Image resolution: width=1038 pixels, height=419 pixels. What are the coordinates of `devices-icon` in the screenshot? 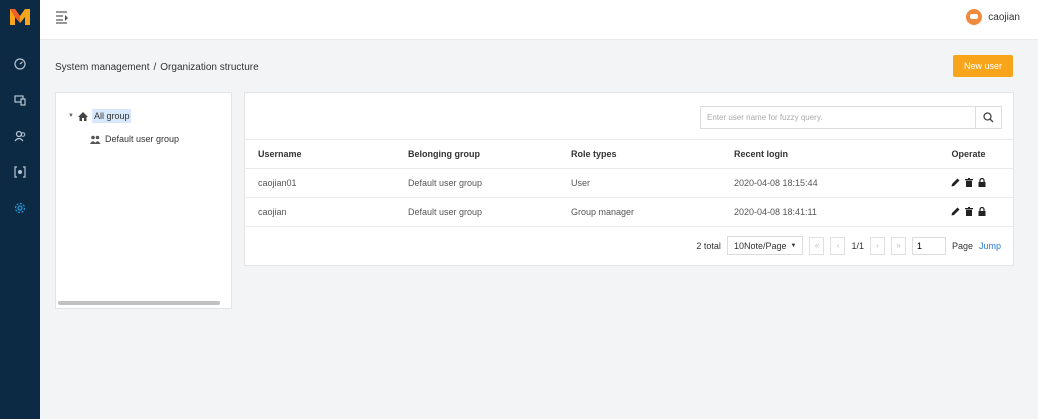 It's located at (20, 100).